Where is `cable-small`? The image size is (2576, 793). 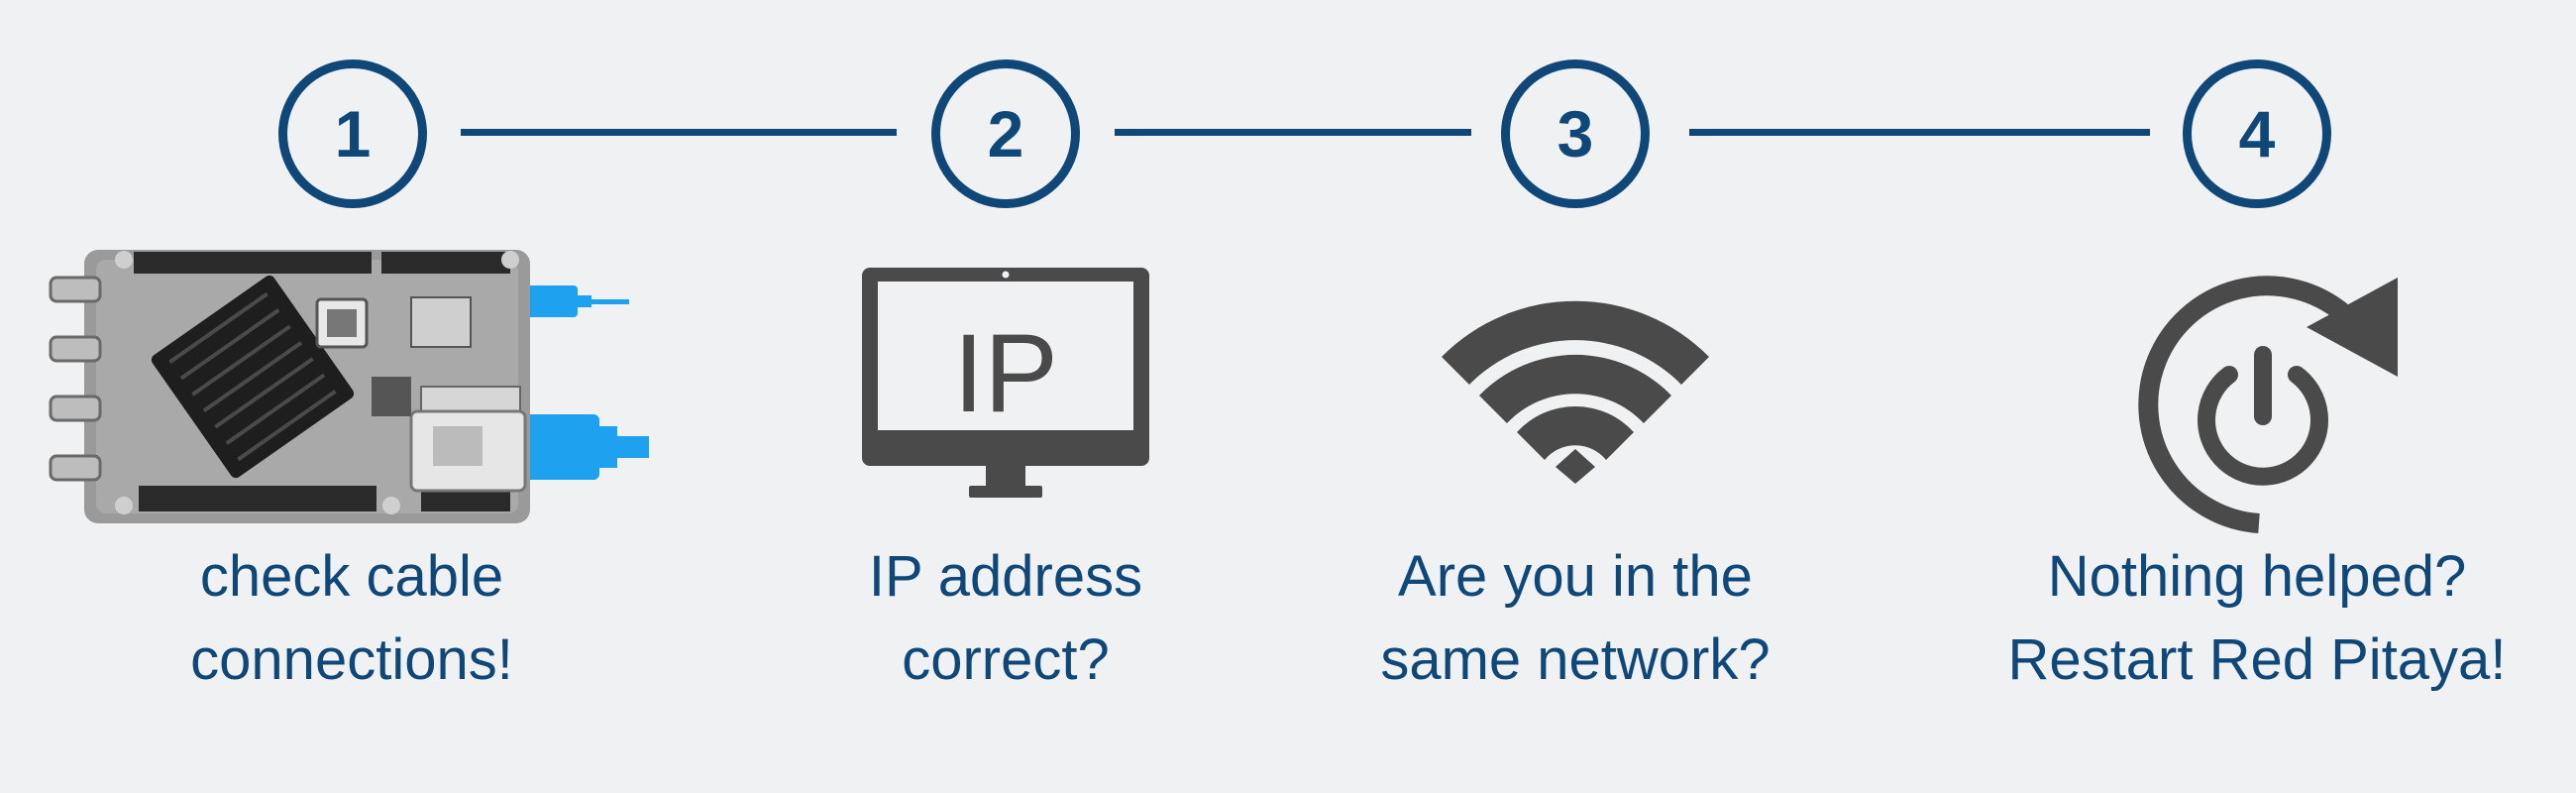 cable-small is located at coordinates (576, 301).